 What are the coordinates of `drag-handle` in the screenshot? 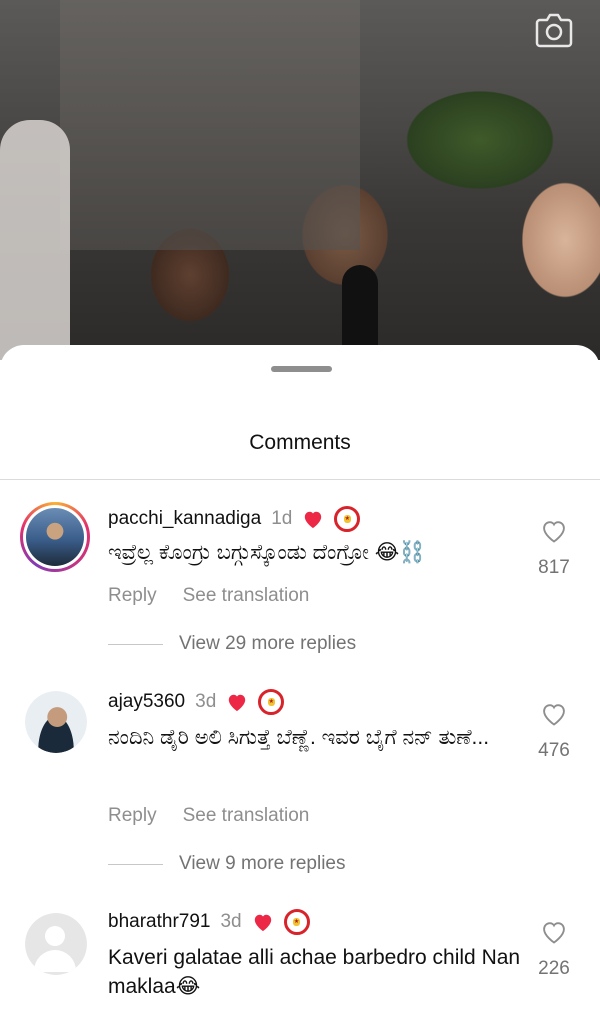 It's located at (301, 369).